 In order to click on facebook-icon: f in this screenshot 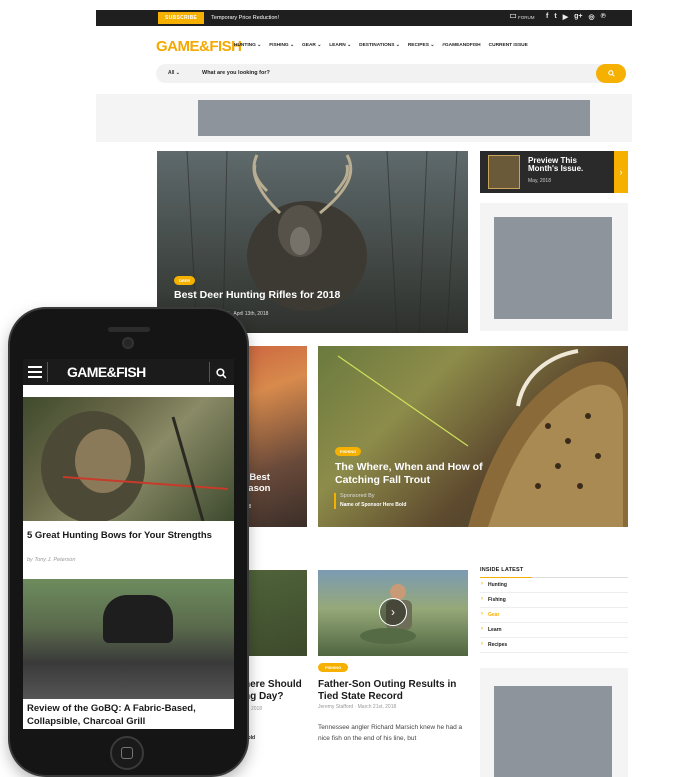, I will do `click(547, 17)`.